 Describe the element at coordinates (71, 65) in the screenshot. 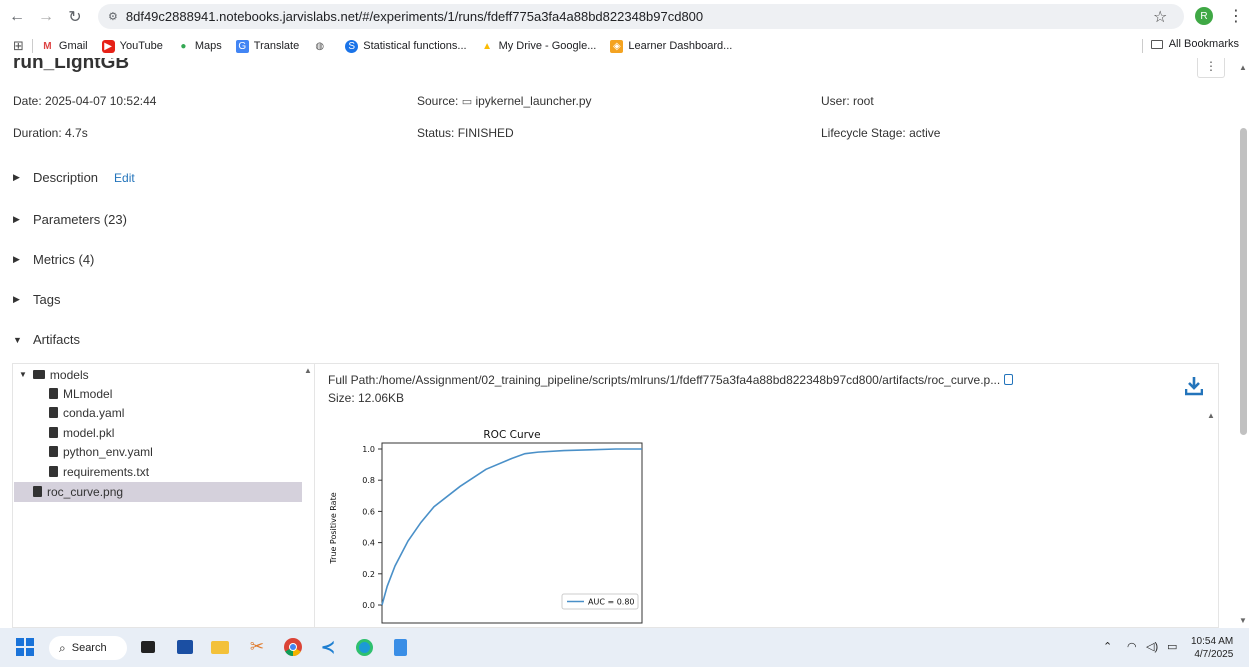

I see `page-title: run_LightGB` at that location.